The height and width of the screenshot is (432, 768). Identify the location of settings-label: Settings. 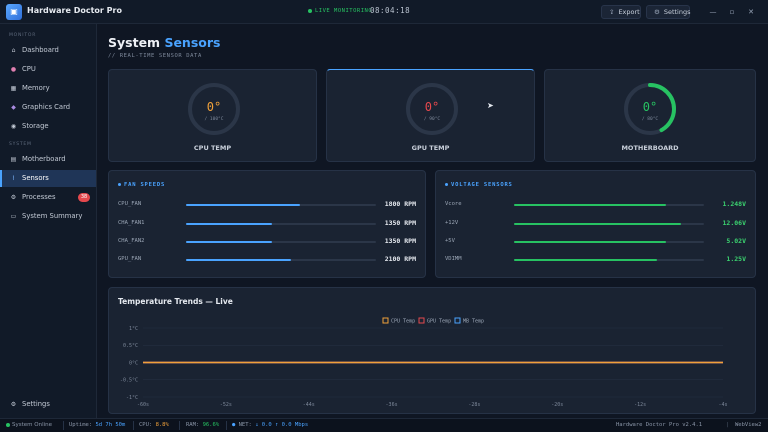
(677, 12).